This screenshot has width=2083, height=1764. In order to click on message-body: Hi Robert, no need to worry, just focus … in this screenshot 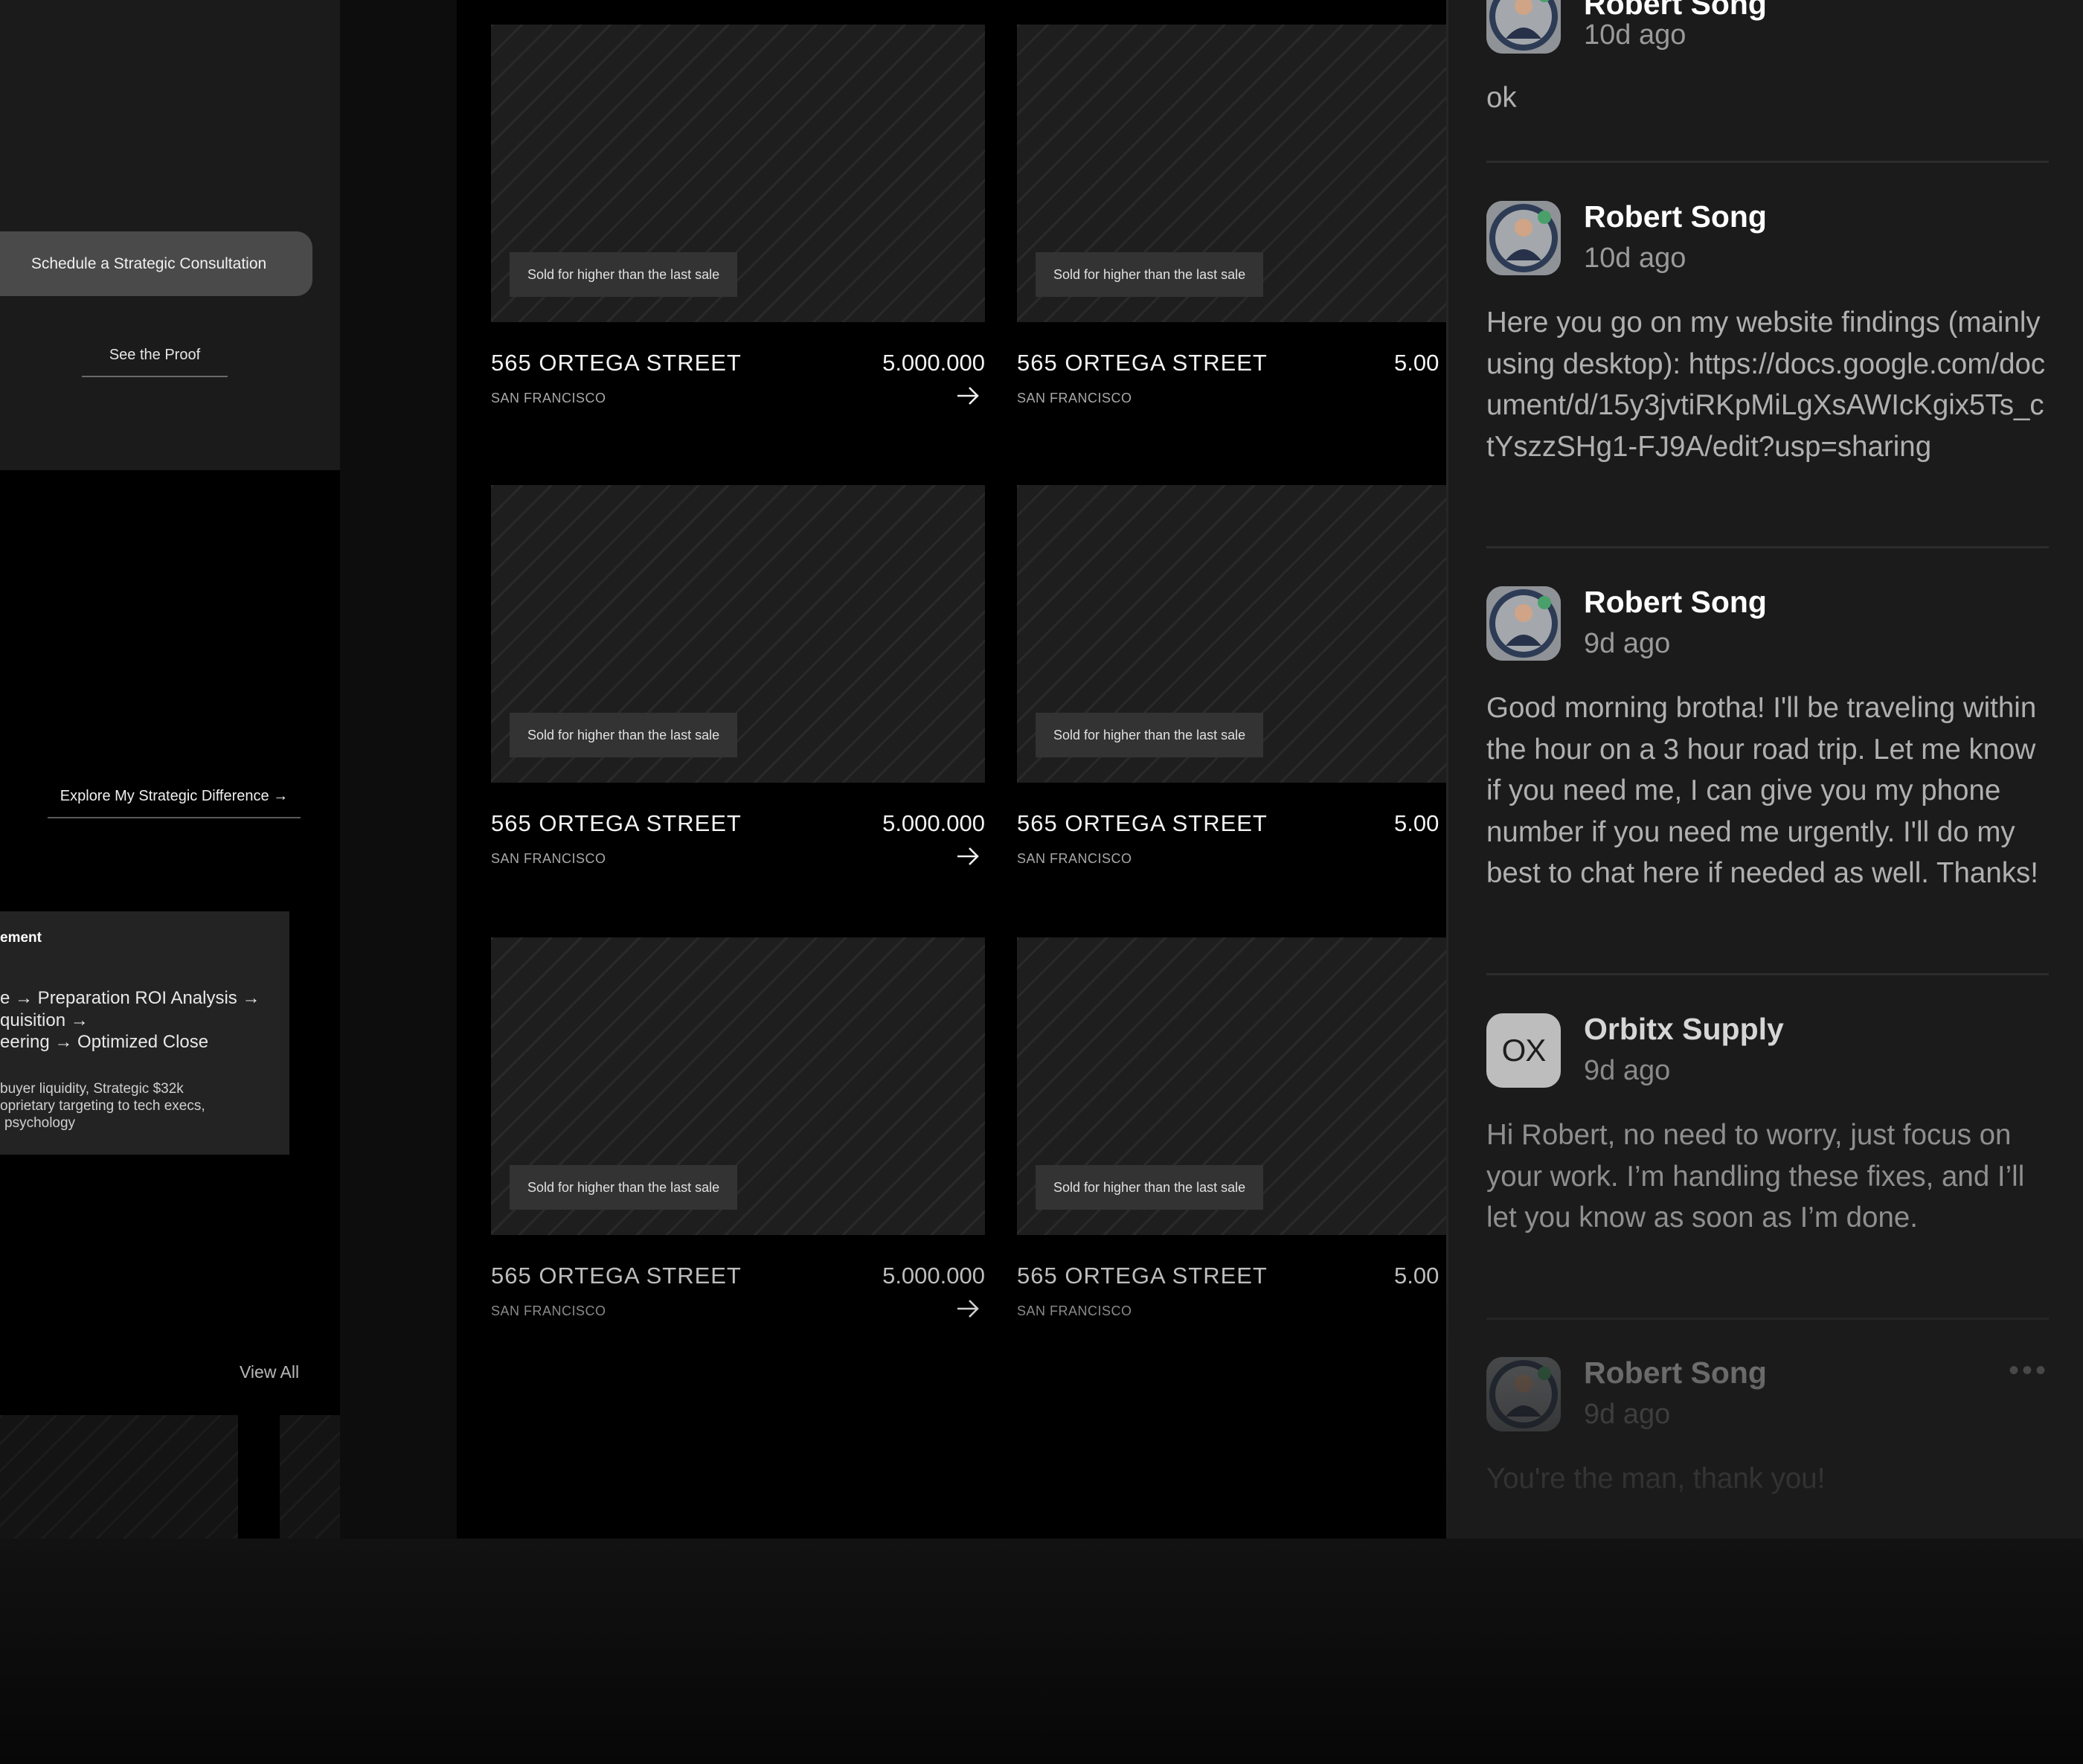, I will do `click(1755, 1176)`.